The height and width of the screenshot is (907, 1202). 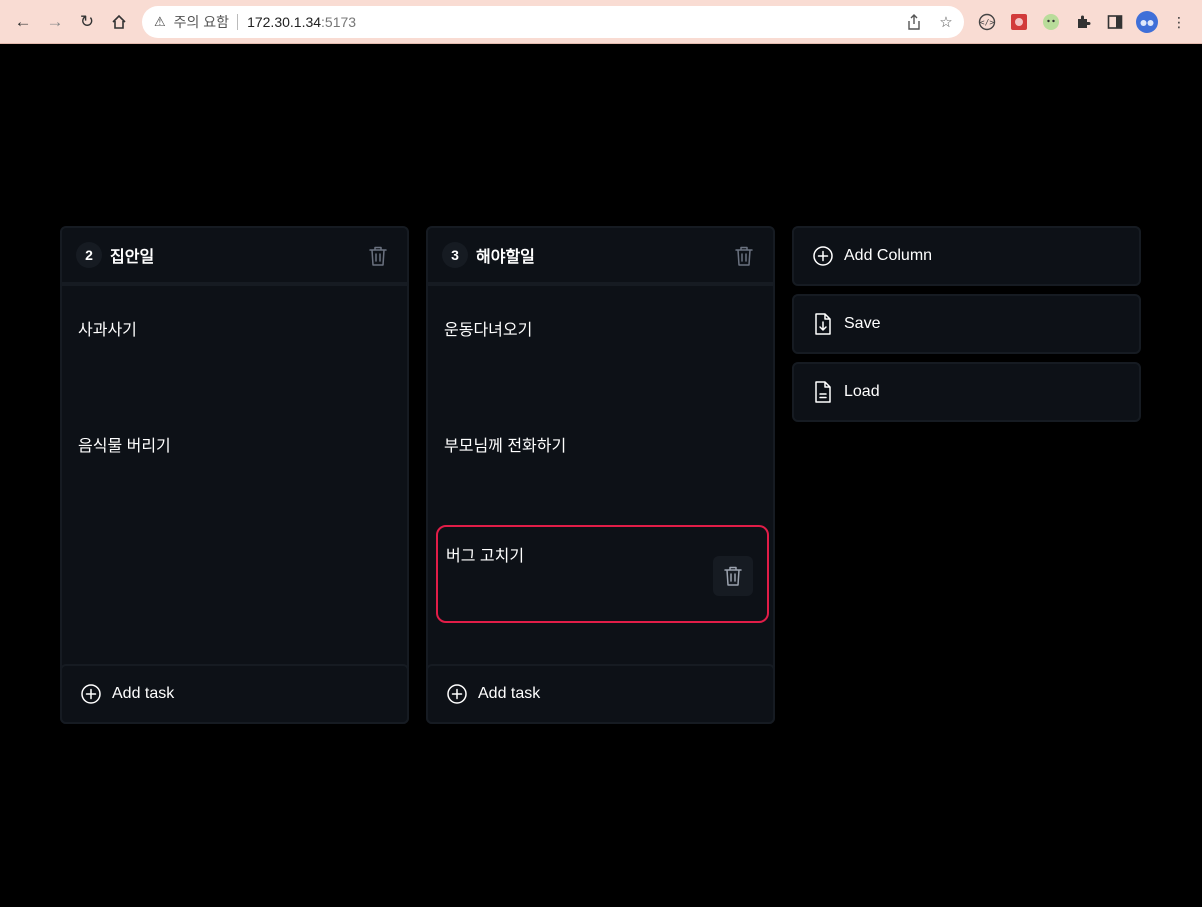 What do you see at coordinates (946, 22) in the screenshot?
I see `bookmark-star-icon: ☆` at bounding box center [946, 22].